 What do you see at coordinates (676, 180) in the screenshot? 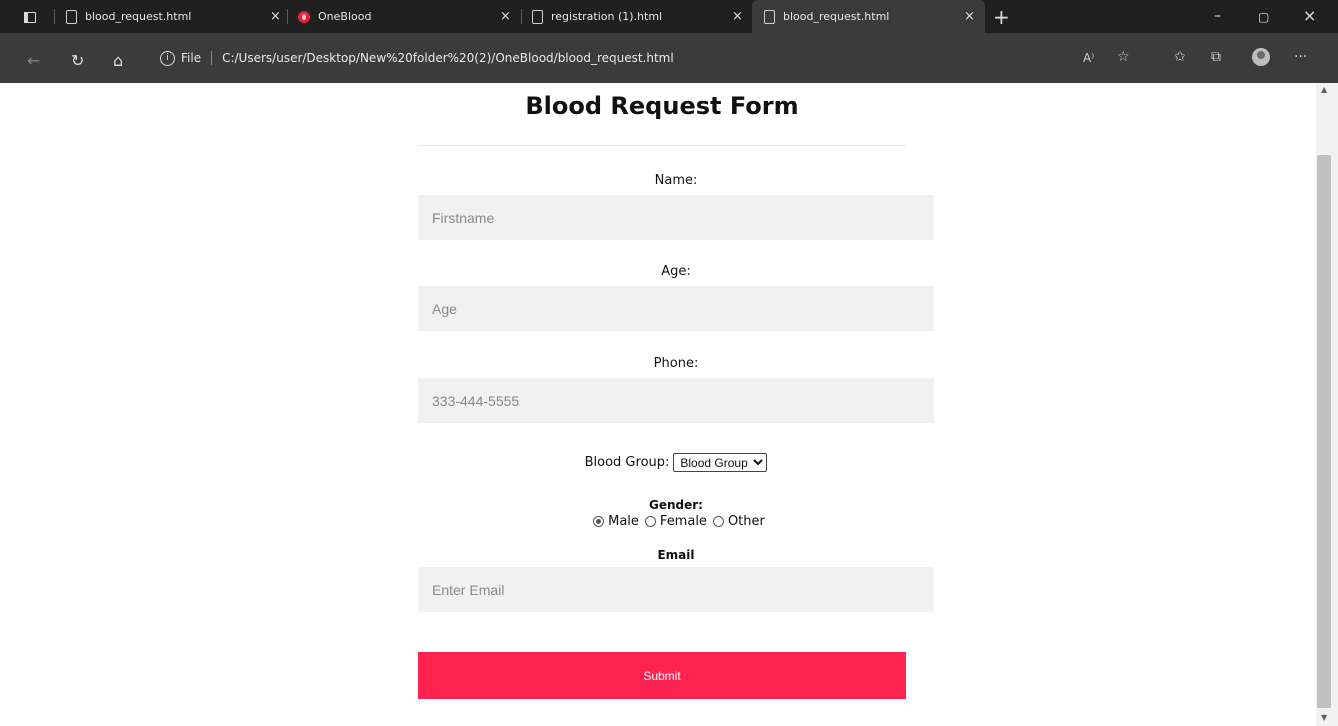
I see `name-label: Name:` at bounding box center [676, 180].